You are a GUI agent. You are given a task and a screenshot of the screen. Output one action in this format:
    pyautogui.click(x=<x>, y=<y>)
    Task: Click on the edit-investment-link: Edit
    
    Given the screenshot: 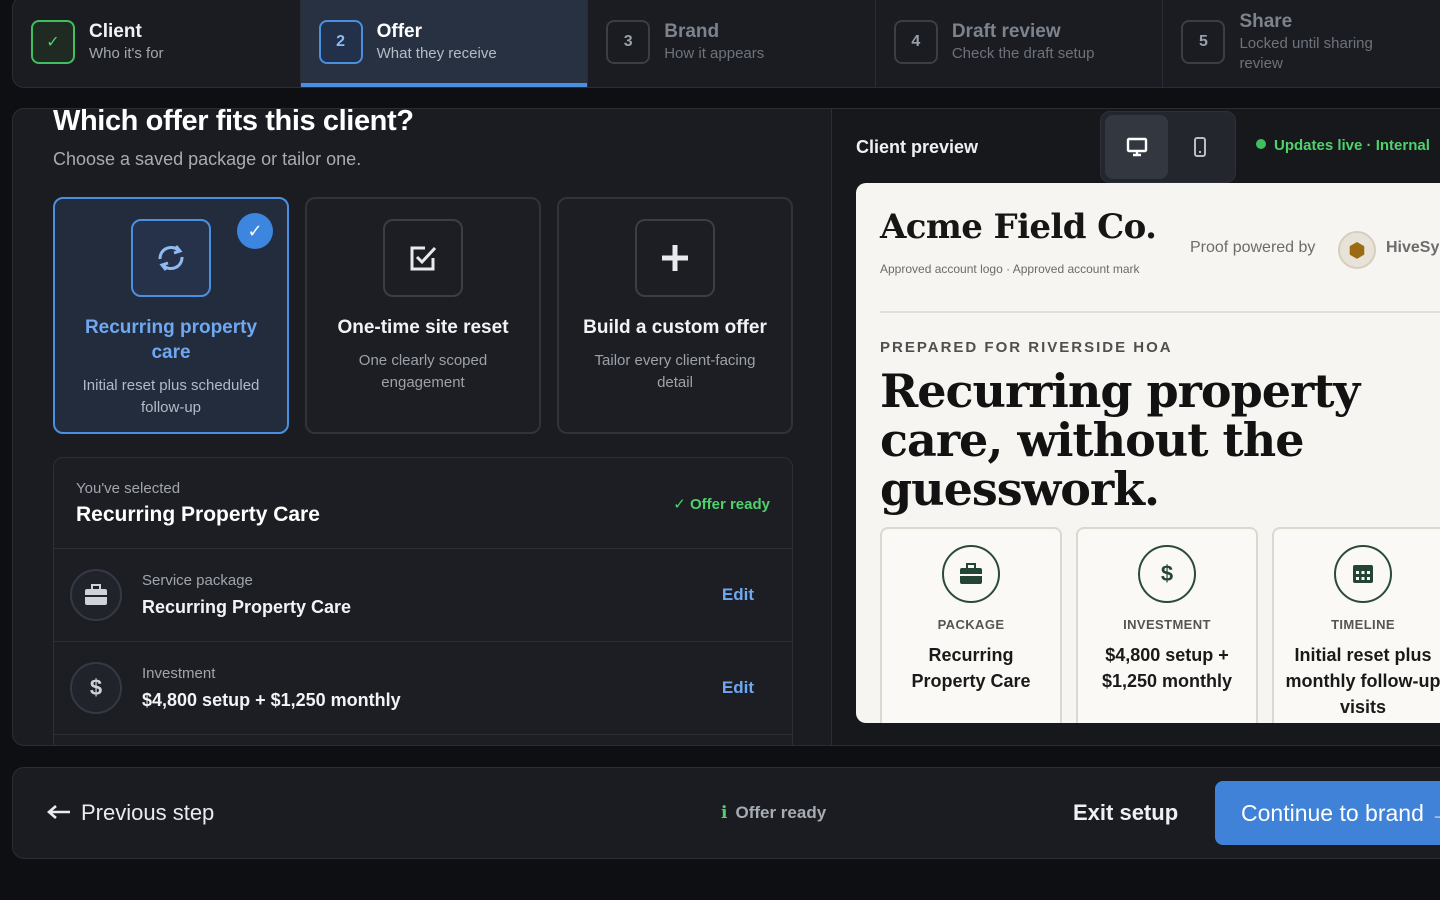 What is the action you would take?
    pyautogui.click(x=738, y=688)
    